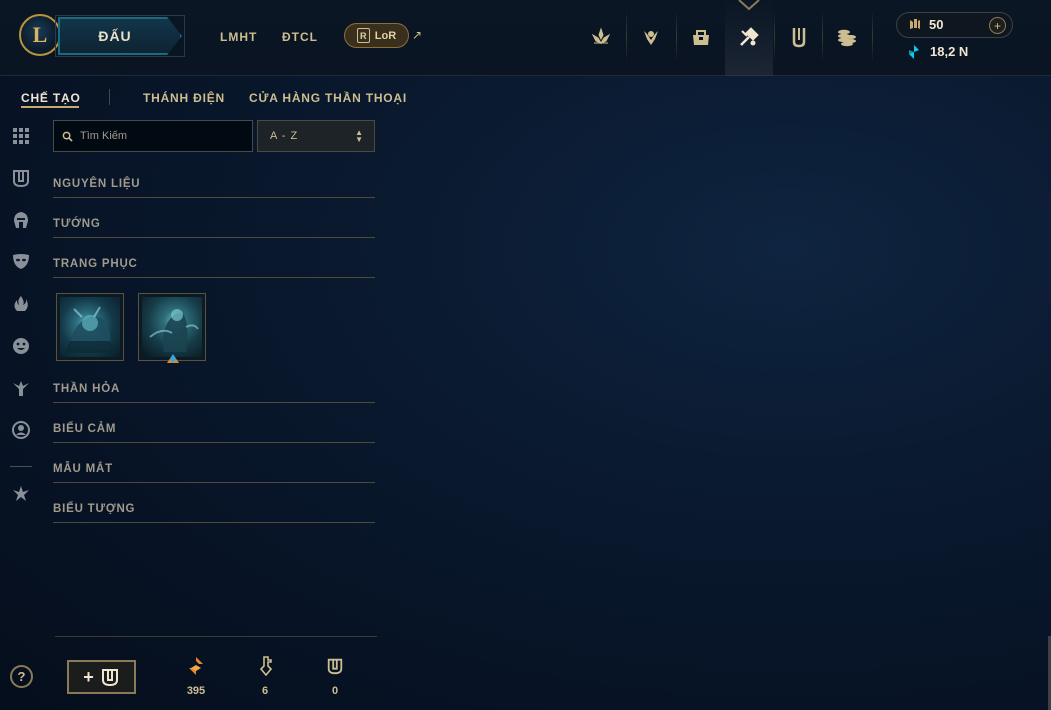 The image size is (1051, 710). Describe the element at coordinates (701, 37) in the screenshot. I see `collection-icon` at that location.